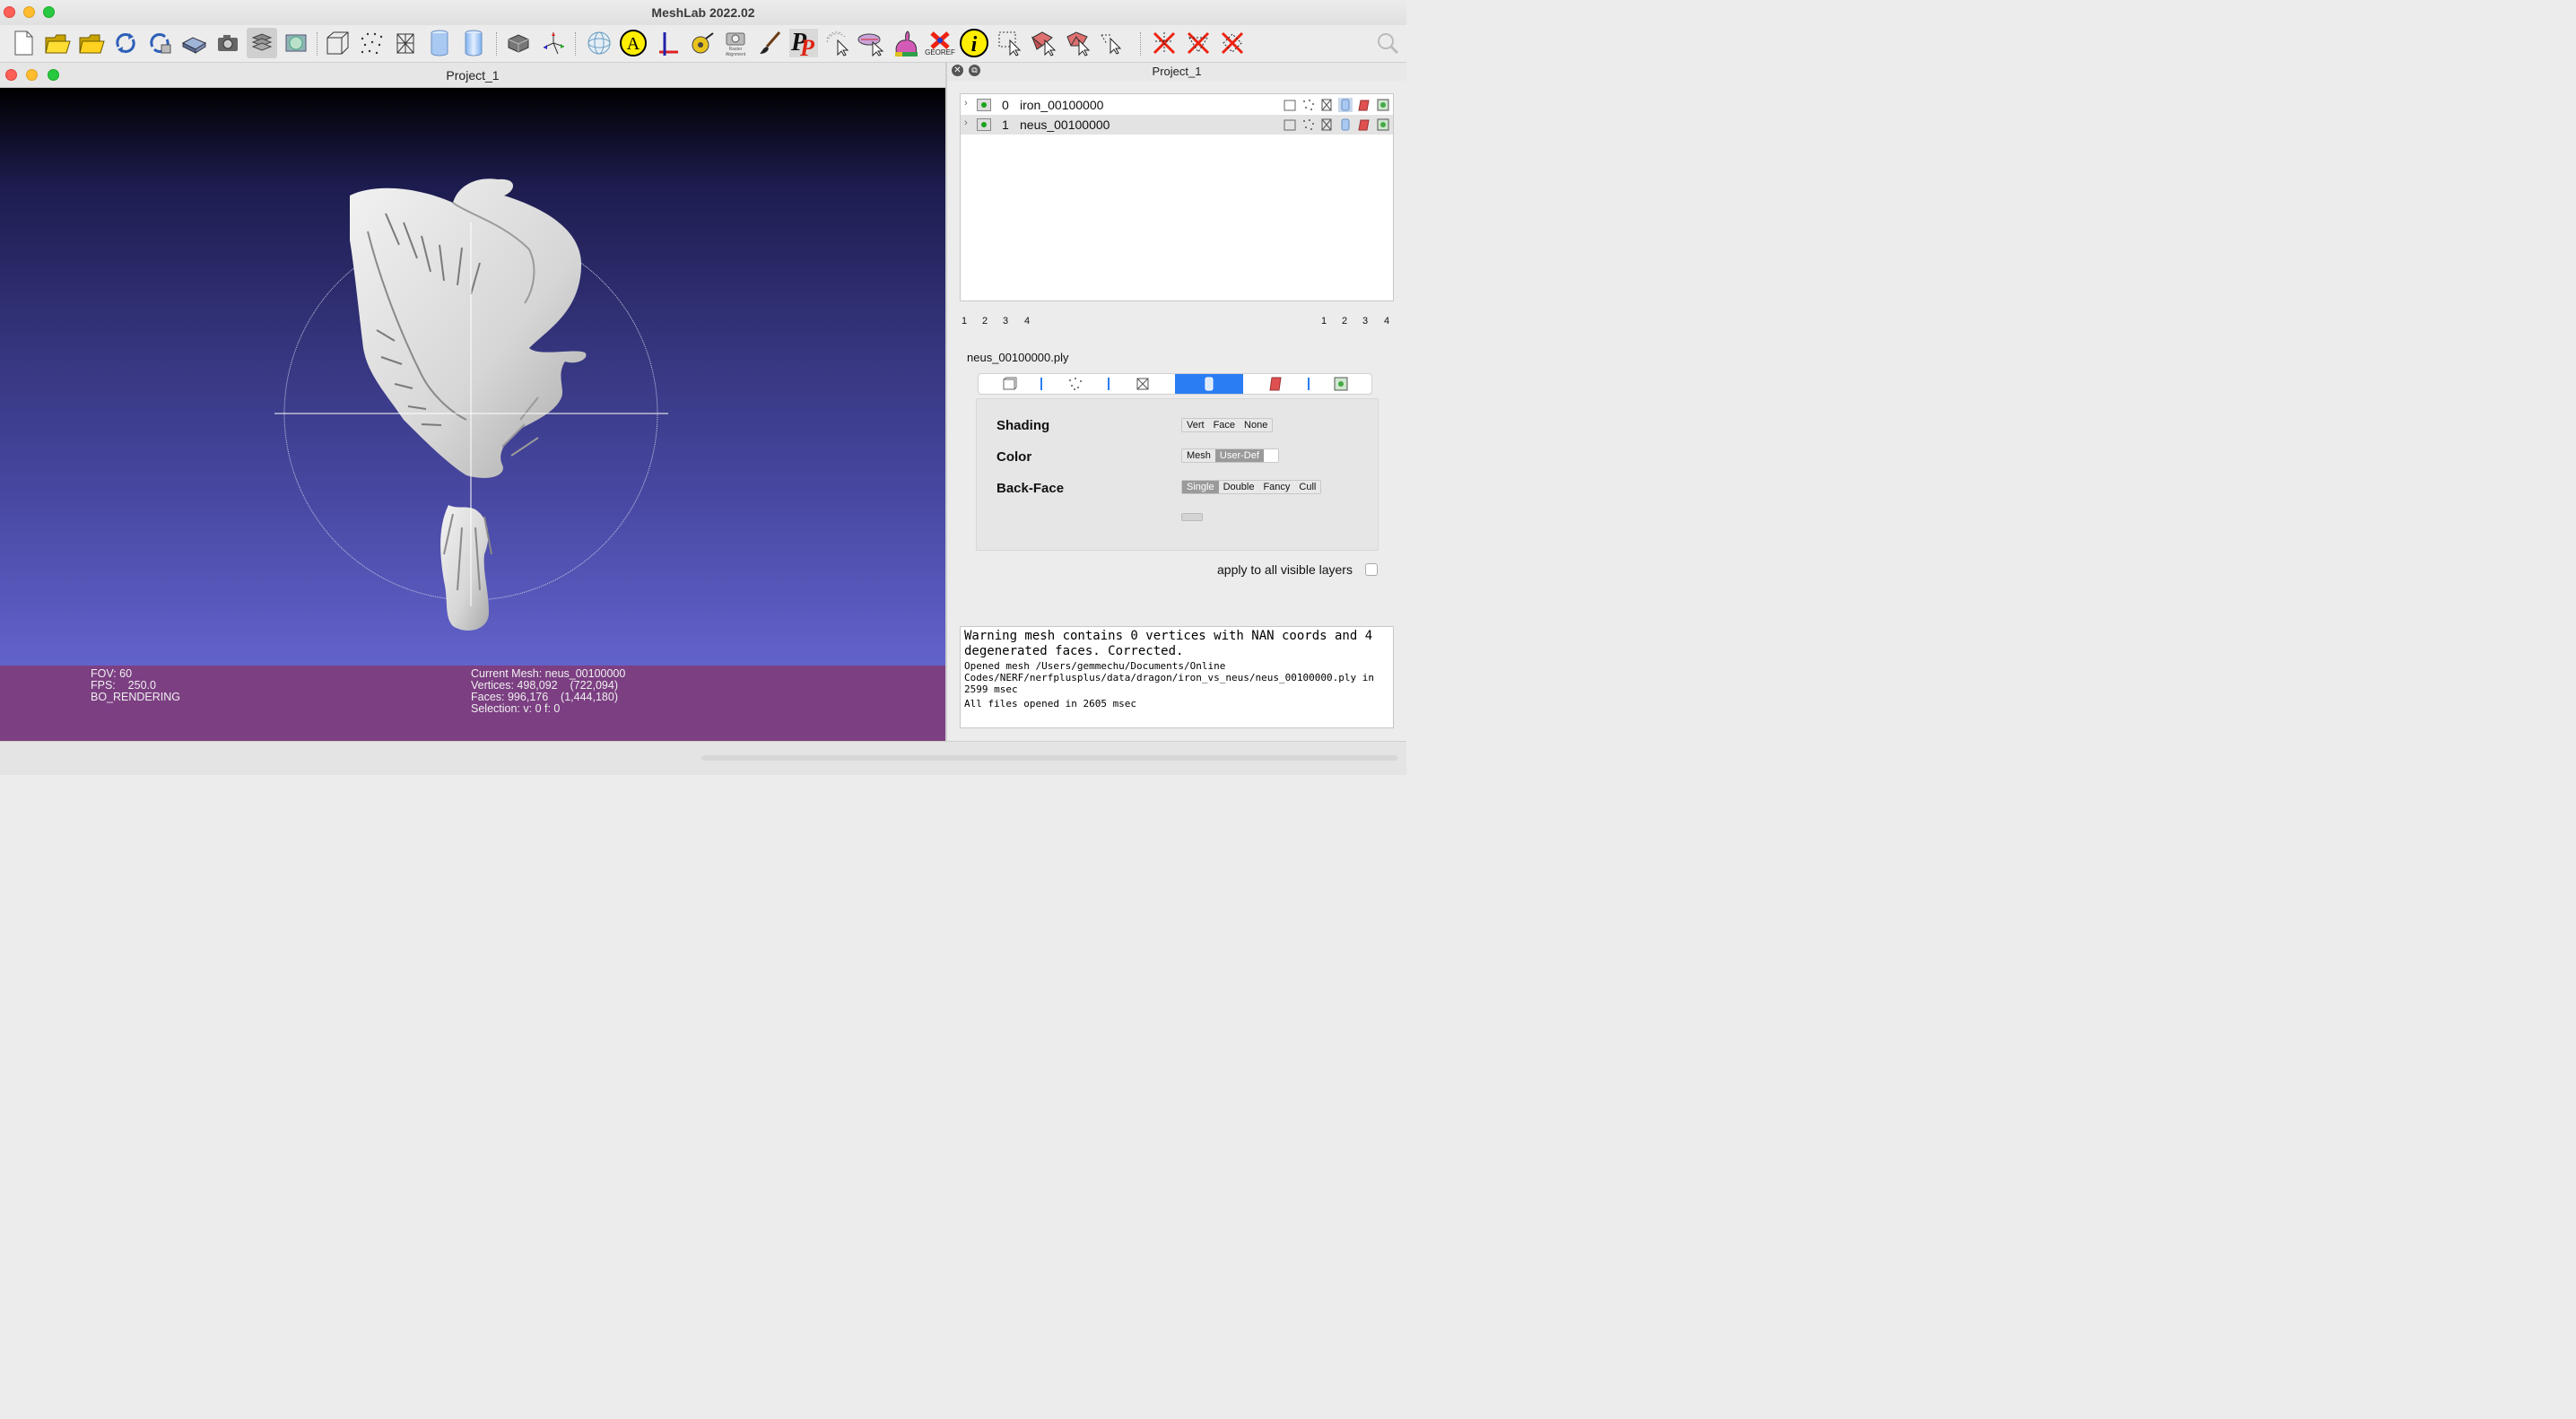  Describe the element at coordinates (1198, 456) in the screenshot. I see `color-mesh-option: Mesh` at that location.